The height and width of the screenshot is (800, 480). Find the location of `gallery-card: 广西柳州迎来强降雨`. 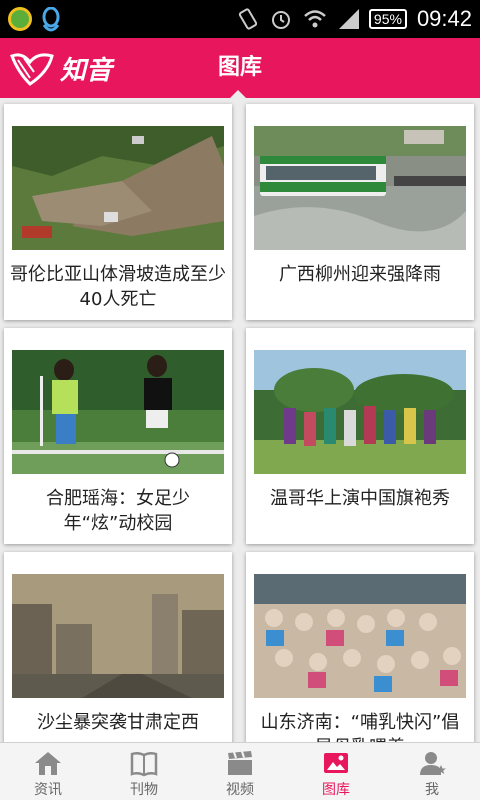

gallery-card: 广西柳州迎来强降雨 is located at coordinates (360, 212).